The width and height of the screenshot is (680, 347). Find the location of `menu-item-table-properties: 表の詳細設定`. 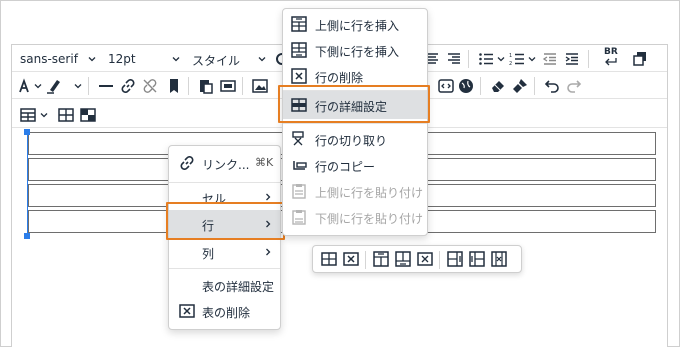

menu-item-table-properties: 表の詳細設定 is located at coordinates (224, 285).